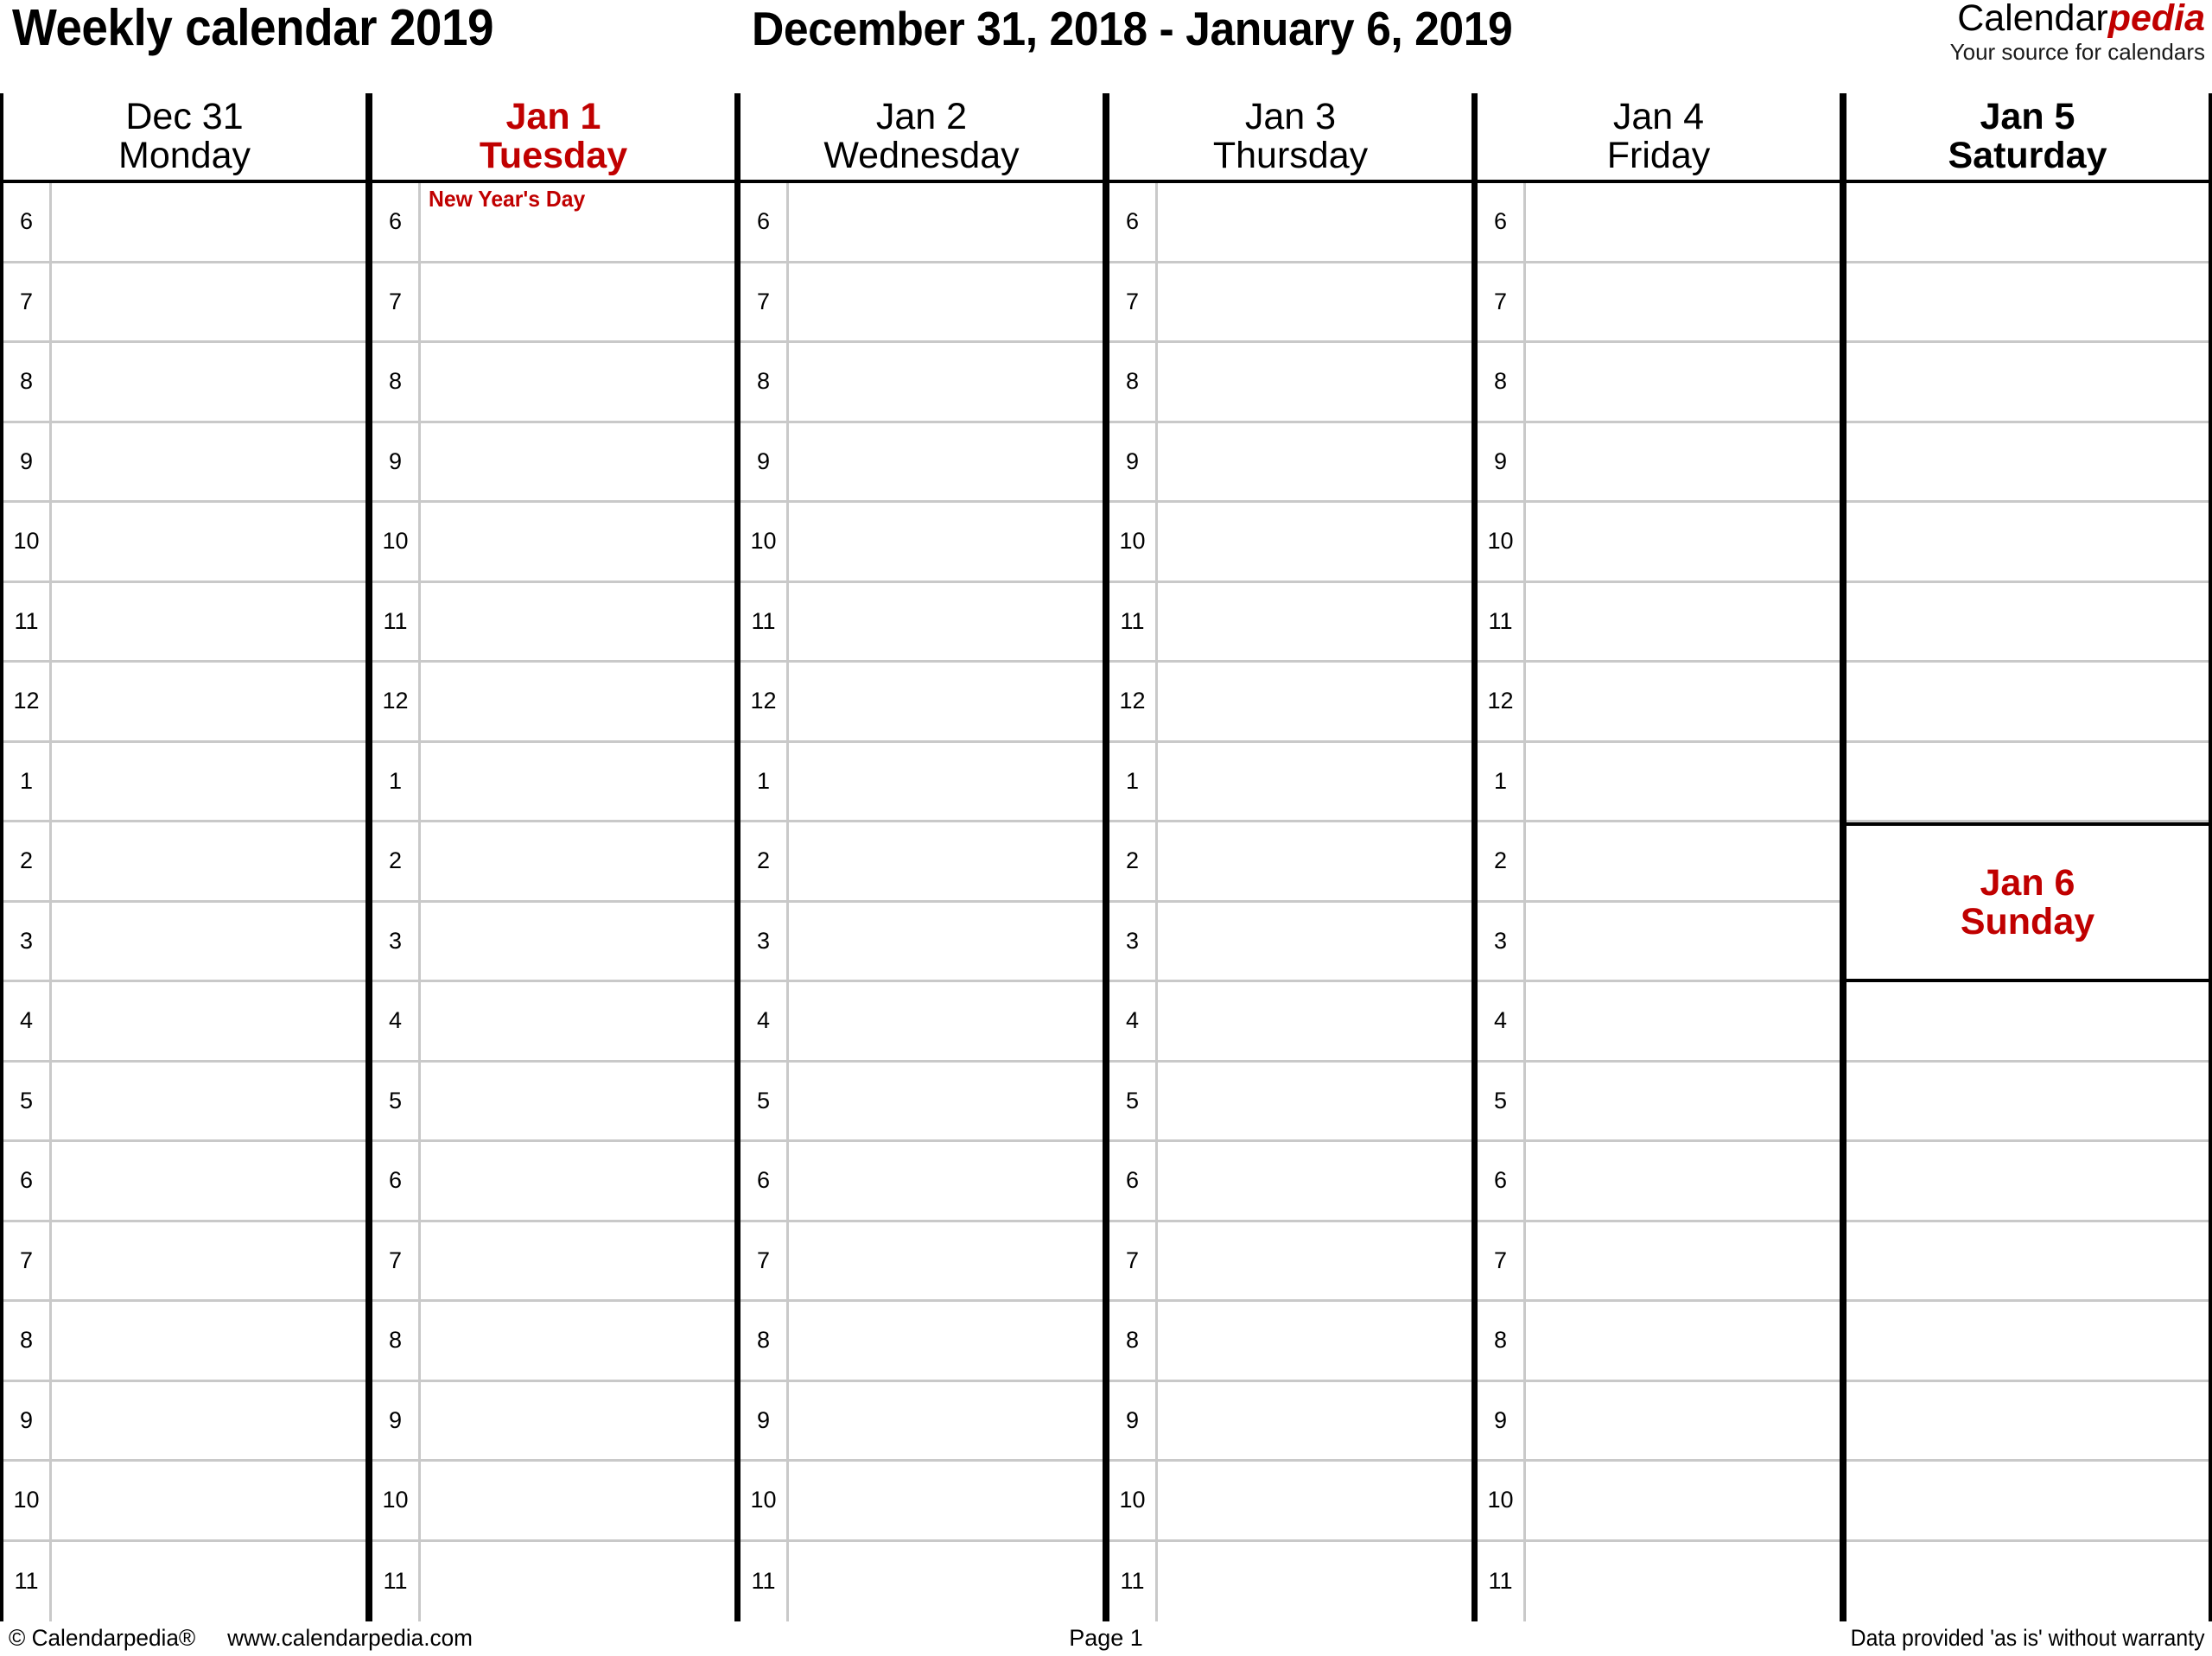 Image resolution: width=2212 pixels, height=1656 pixels. I want to click on hour-slot: New Year's Day, so click(577, 223).